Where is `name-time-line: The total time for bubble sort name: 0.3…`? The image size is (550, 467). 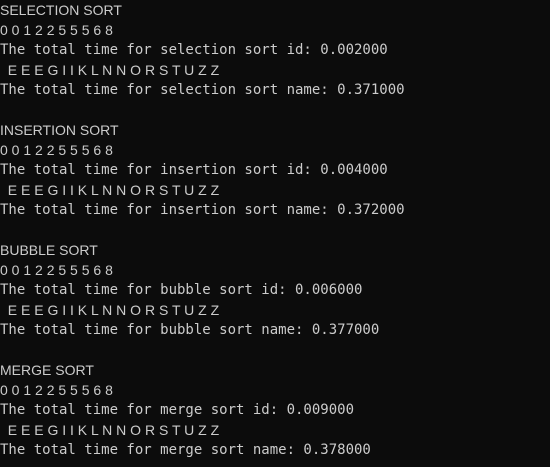 name-time-line: The total time for bubble sort name: 0.3… is located at coordinates (190, 330).